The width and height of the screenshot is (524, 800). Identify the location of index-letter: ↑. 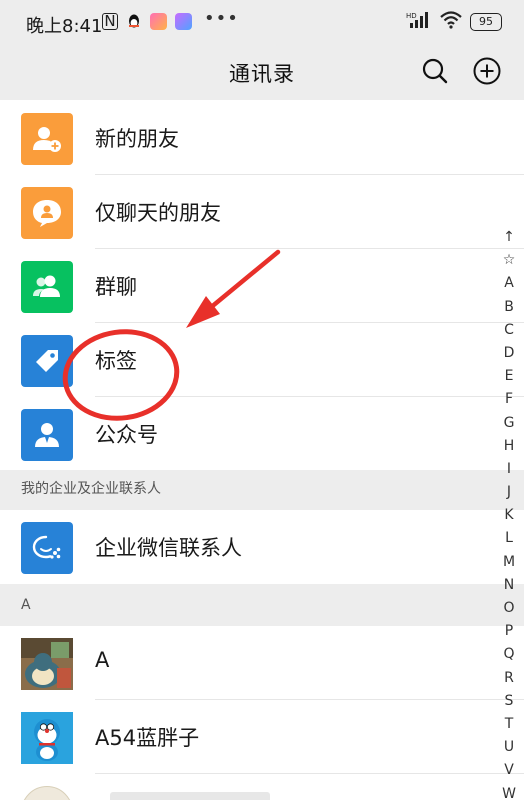
(509, 237).